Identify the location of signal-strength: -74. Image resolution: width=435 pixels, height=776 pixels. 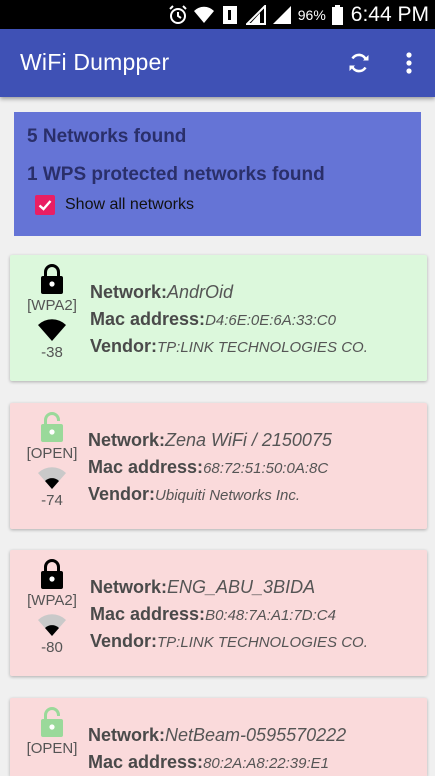
(52, 500).